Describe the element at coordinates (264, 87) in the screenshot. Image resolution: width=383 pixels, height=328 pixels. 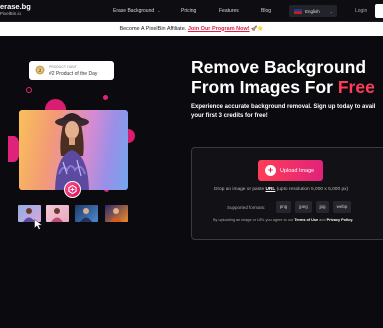
I see `title-line-2-text: From Images For` at that location.